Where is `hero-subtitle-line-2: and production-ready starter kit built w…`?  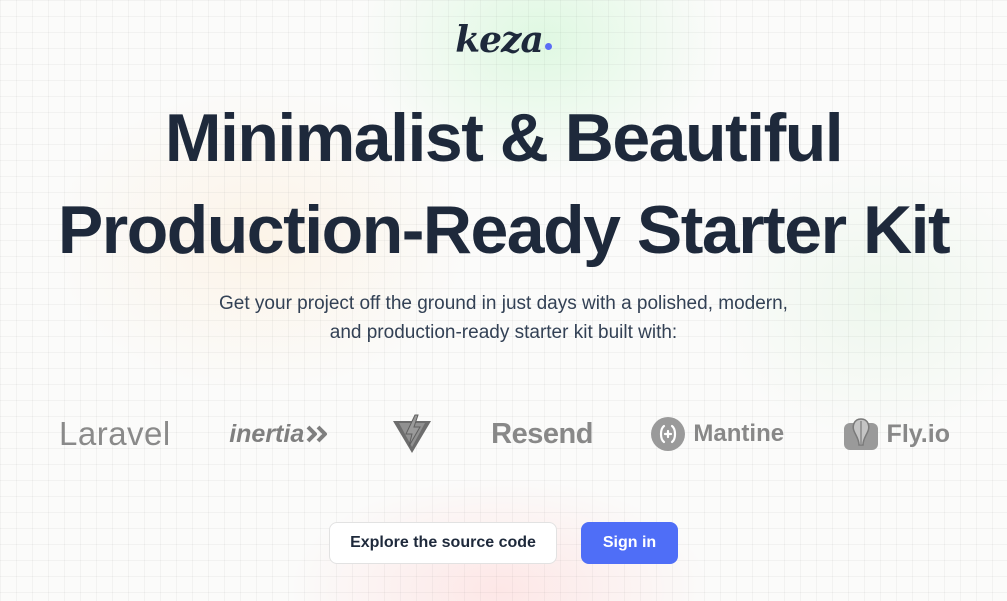 hero-subtitle-line-2: and production-ready starter kit built w… is located at coordinates (503, 332).